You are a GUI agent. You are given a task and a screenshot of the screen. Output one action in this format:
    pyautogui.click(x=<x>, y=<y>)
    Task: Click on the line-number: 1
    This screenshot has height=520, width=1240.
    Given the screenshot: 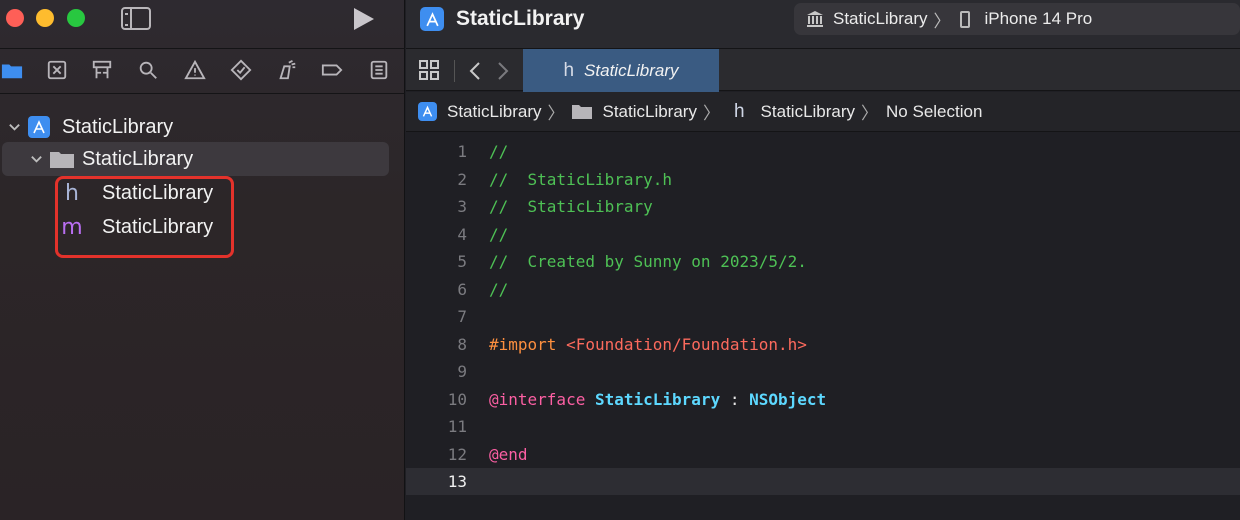 What is the action you would take?
    pyautogui.click(x=462, y=151)
    